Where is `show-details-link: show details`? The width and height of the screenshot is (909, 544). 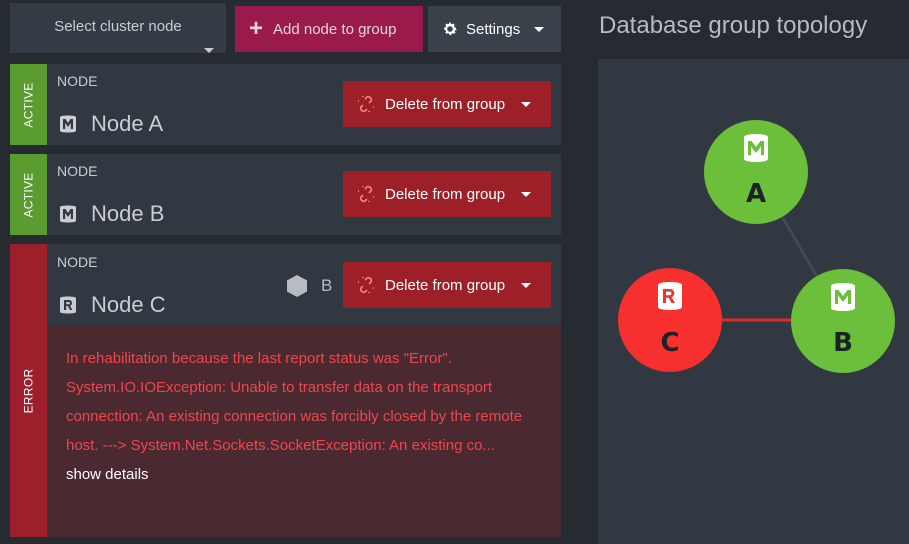
show-details-link: show details is located at coordinates (304, 474).